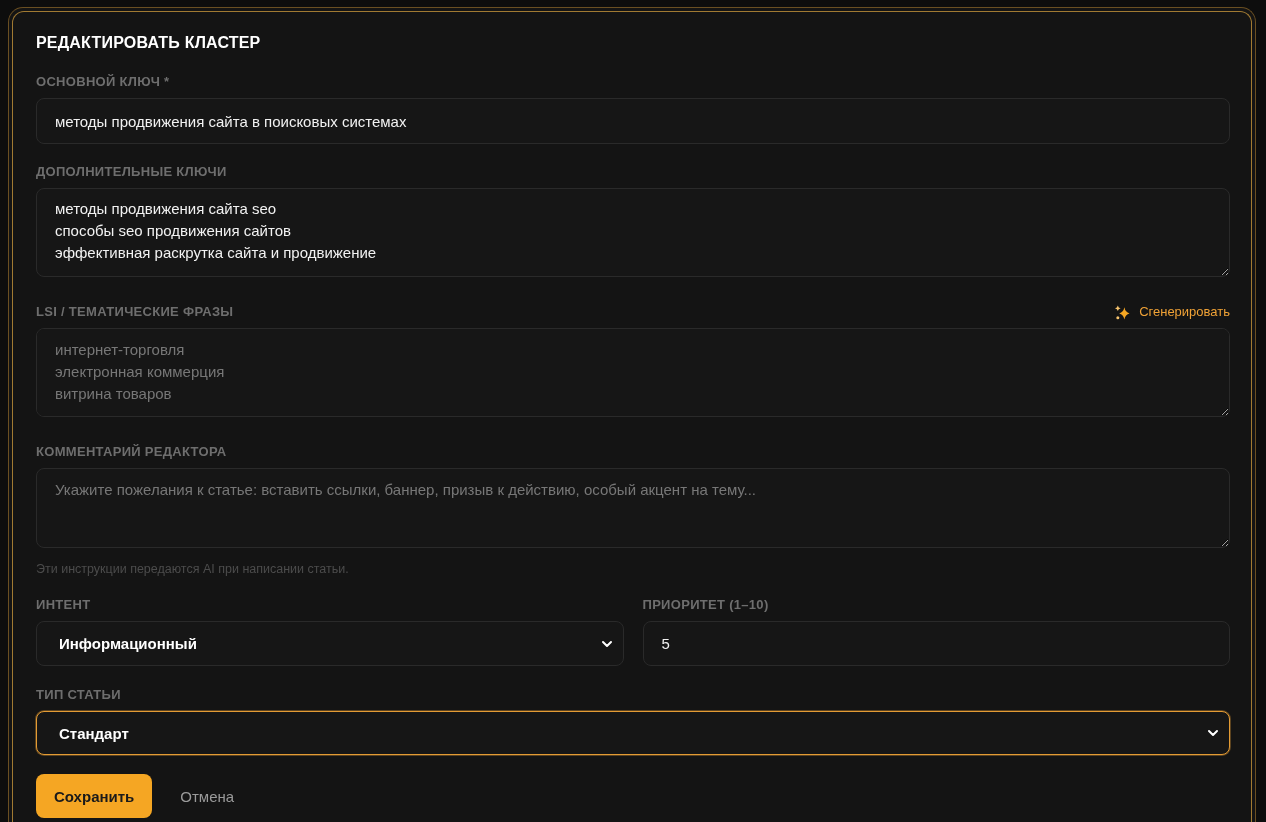 This screenshot has height=822, width=1266. Describe the element at coordinates (131, 172) in the screenshot. I see `field-label: ДОПОЛНИТЕЛЬНЫЕ КЛЮЧИ` at that location.